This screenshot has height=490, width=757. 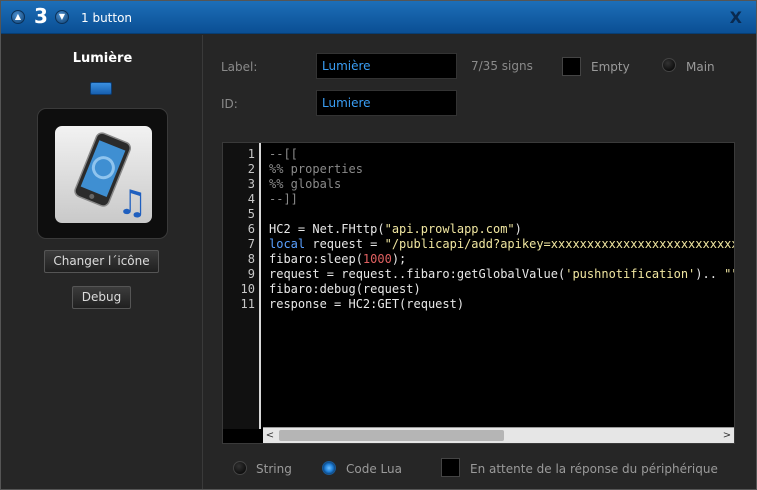 I want to click on label-caption: Label:, so click(x=239, y=67).